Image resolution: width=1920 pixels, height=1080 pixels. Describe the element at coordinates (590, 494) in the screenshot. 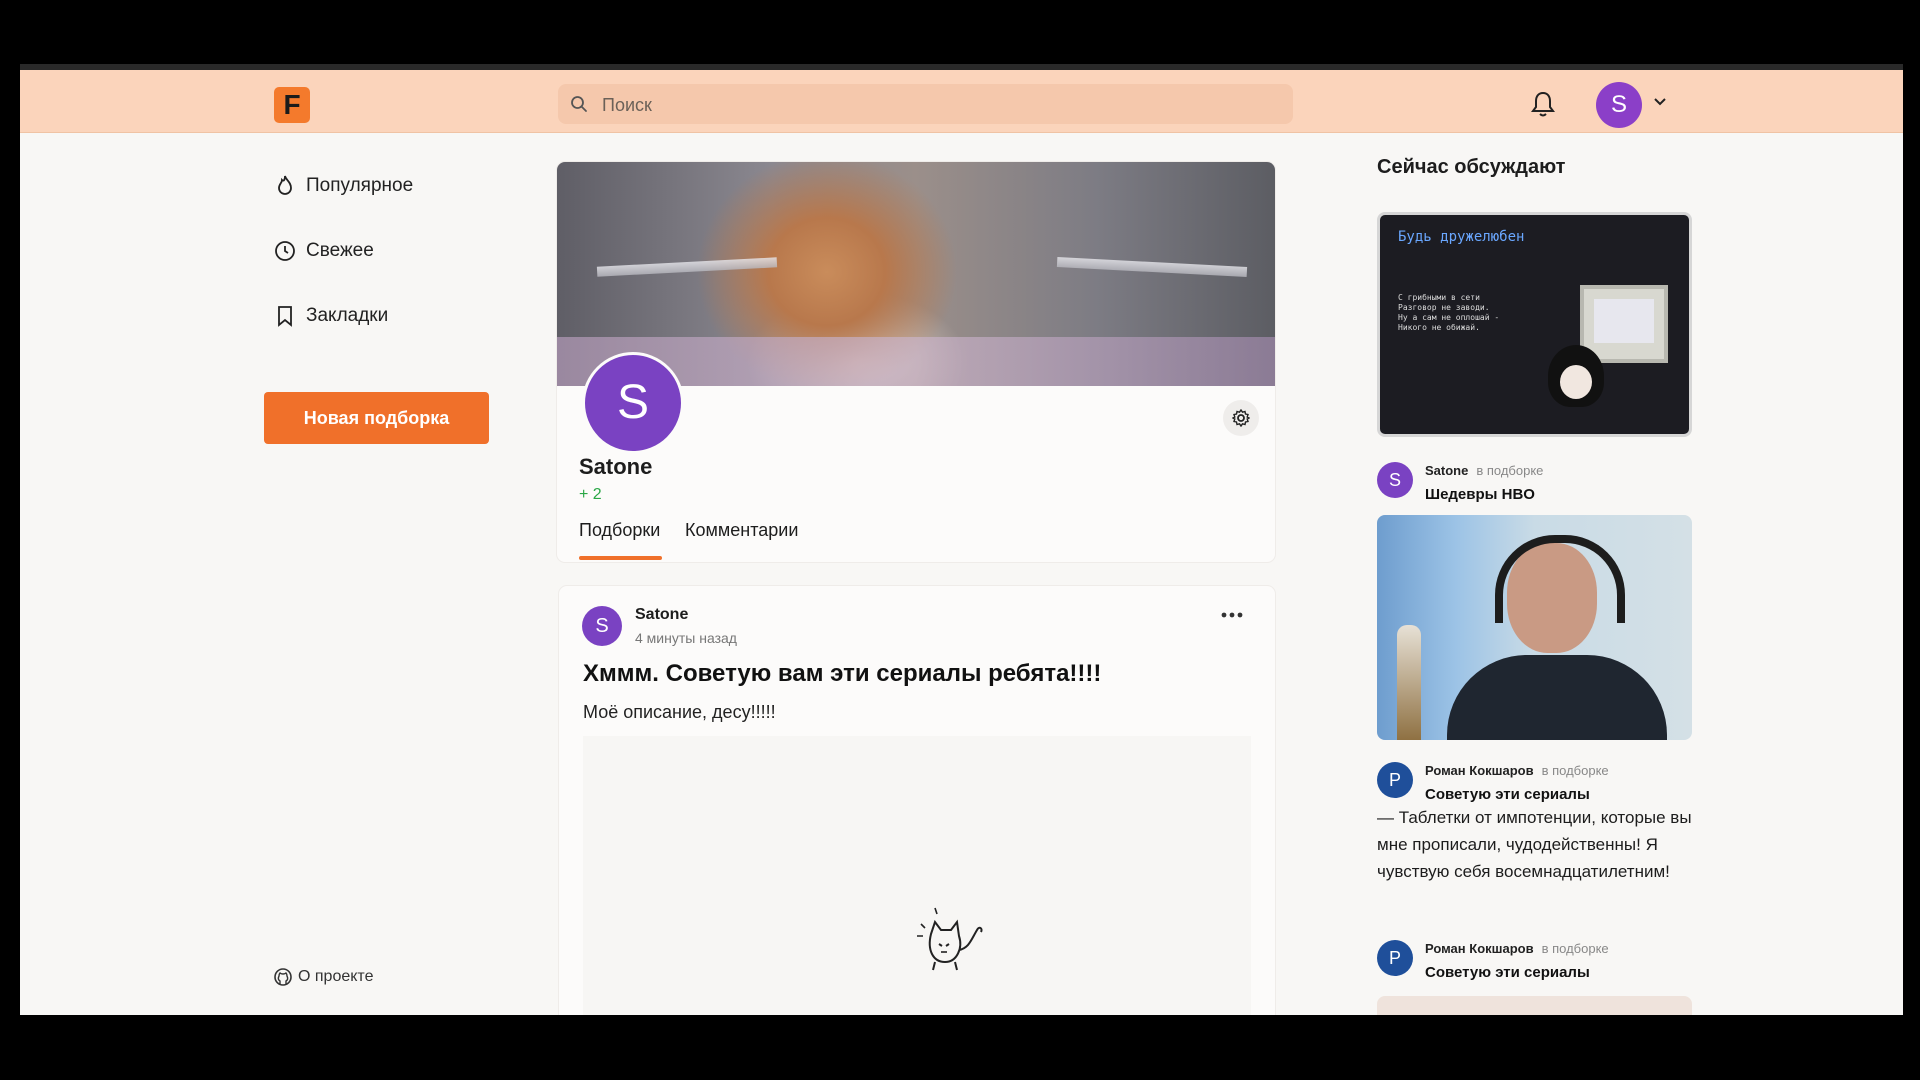

I see `profile-rating: + 2` at that location.